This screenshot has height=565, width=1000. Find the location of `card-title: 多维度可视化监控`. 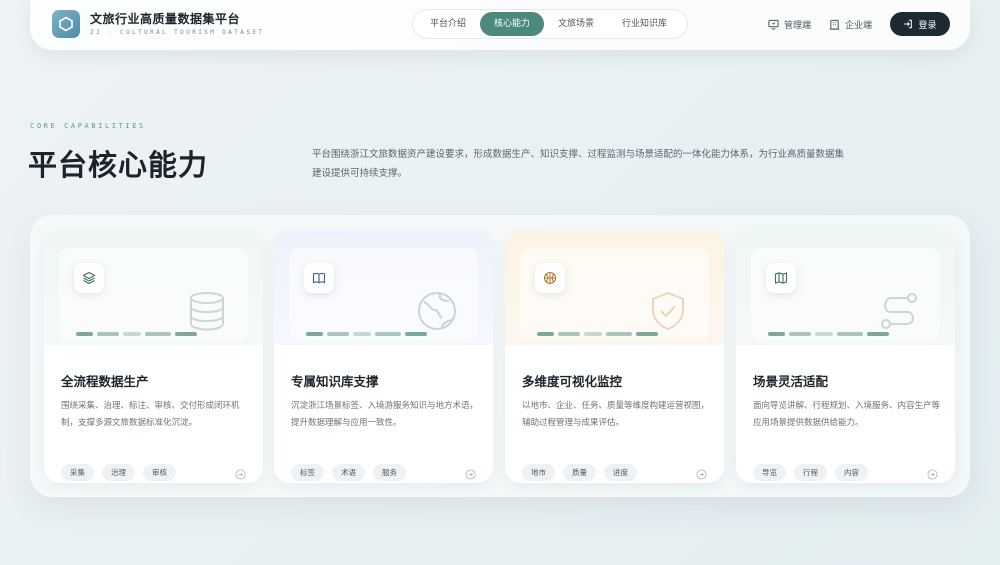

card-title: 多维度可视化监控 is located at coordinates (572, 381).